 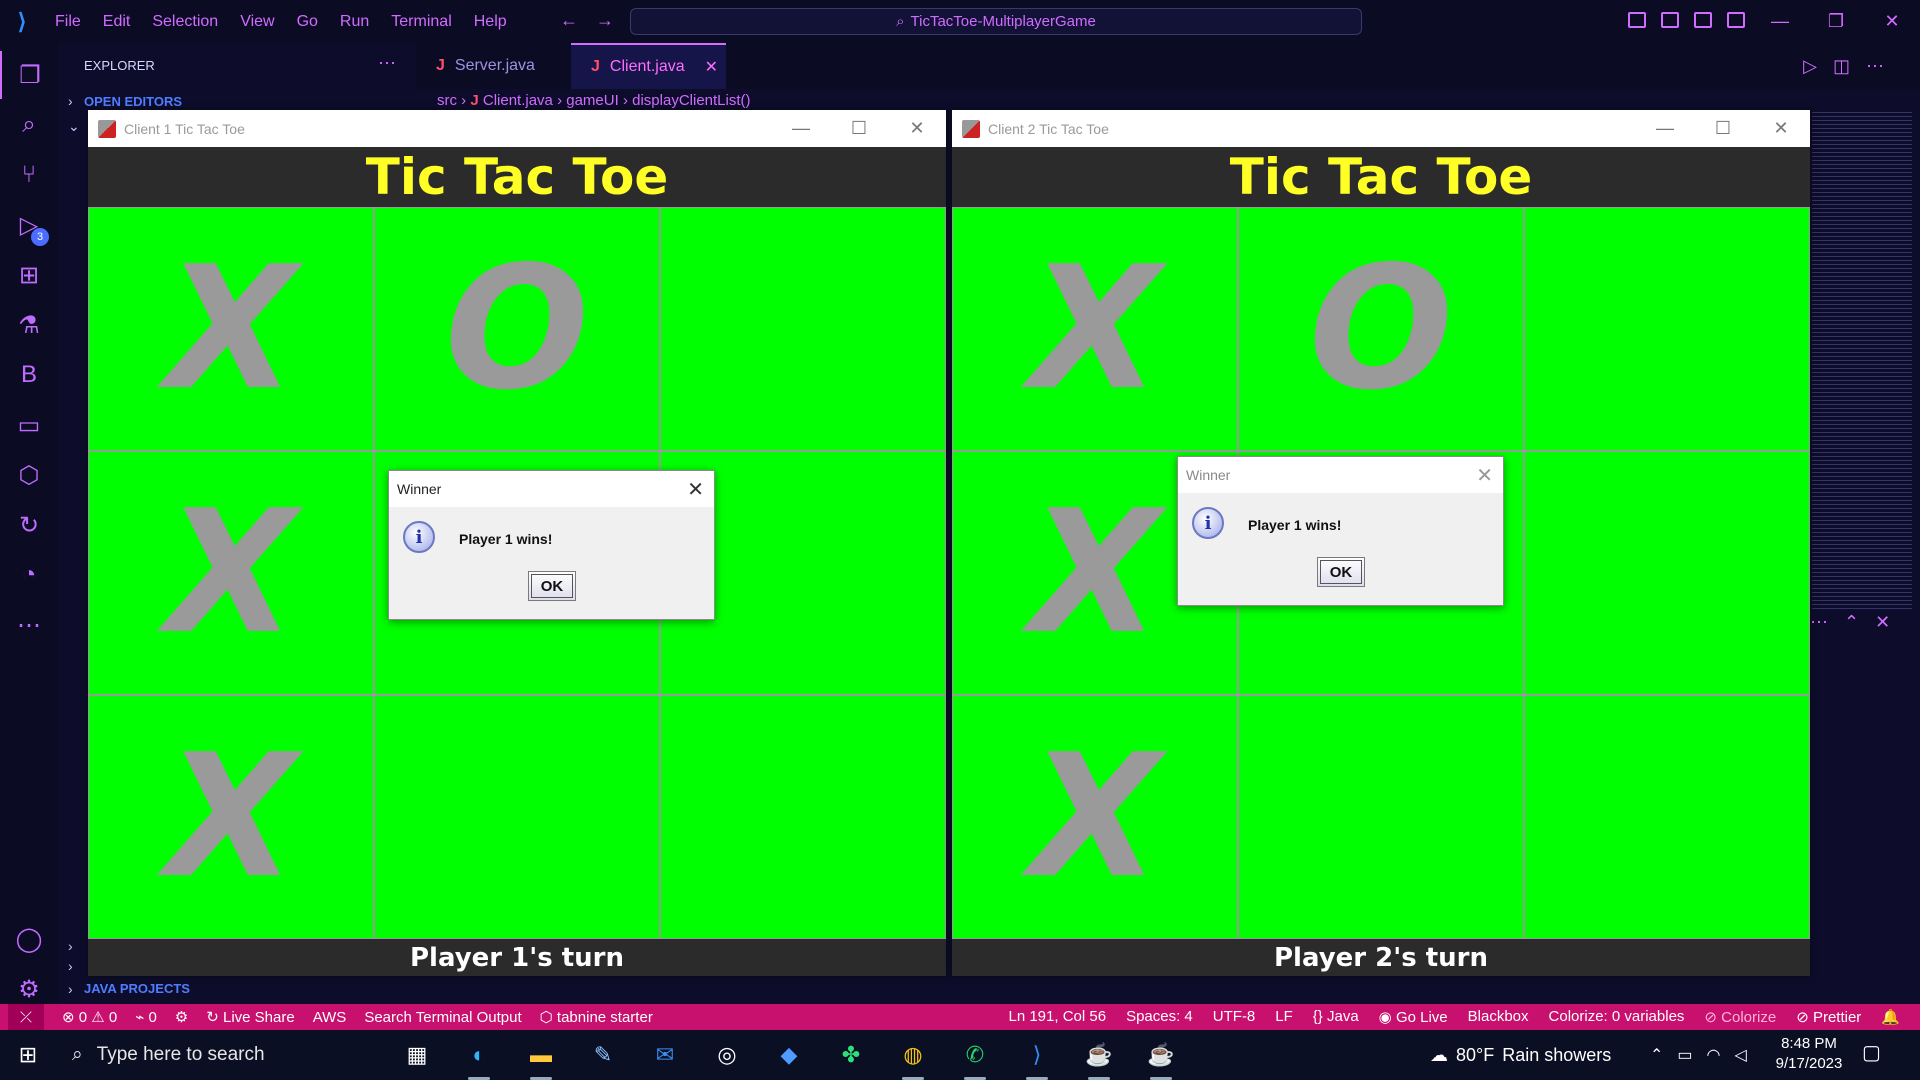 What do you see at coordinates (1871, 1052) in the screenshot?
I see `notification-center-icon: ▢` at bounding box center [1871, 1052].